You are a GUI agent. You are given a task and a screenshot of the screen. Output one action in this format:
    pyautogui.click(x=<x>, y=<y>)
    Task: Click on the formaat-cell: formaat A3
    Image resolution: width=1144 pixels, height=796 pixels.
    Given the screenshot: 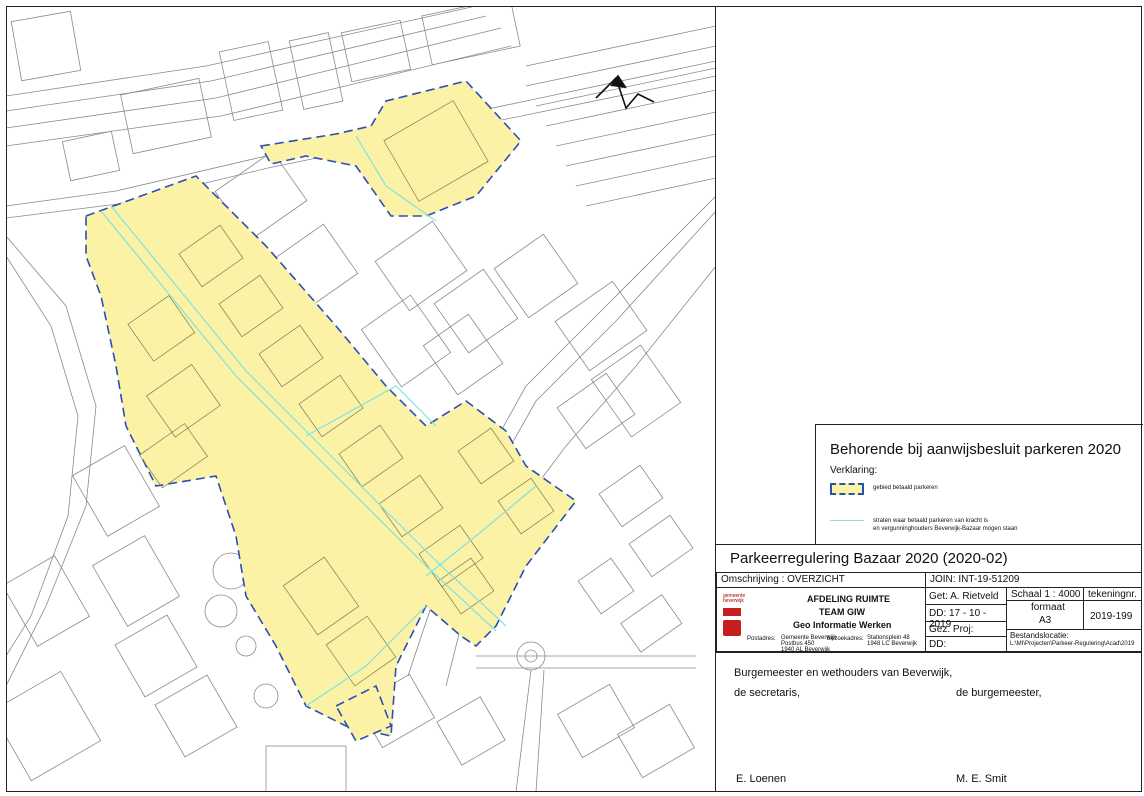 What is the action you would take?
    pyautogui.click(x=1045, y=615)
    